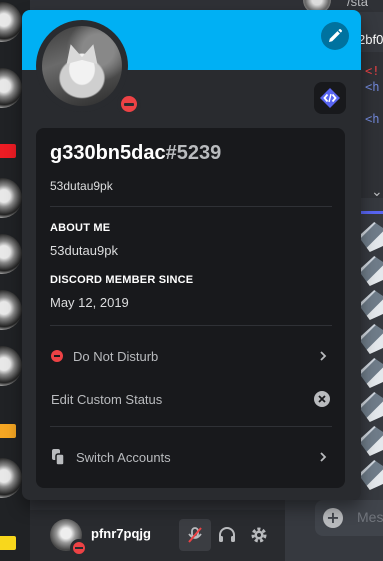 The height and width of the screenshot is (561, 383). I want to click on avatar, so click(82, 66).